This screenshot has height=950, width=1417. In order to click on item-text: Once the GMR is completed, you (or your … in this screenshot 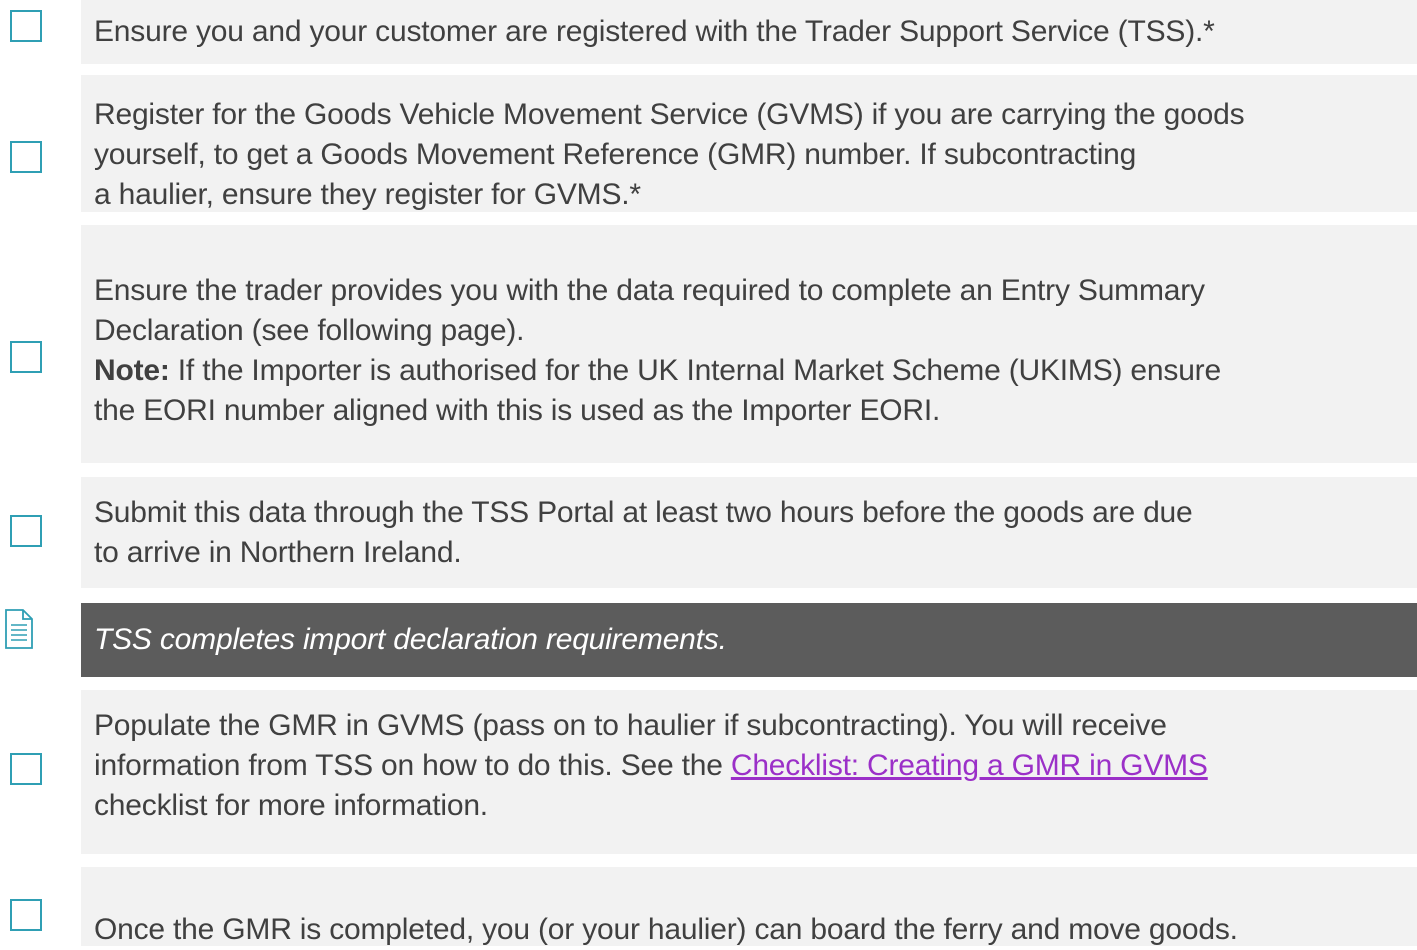, I will do `click(666, 929)`.